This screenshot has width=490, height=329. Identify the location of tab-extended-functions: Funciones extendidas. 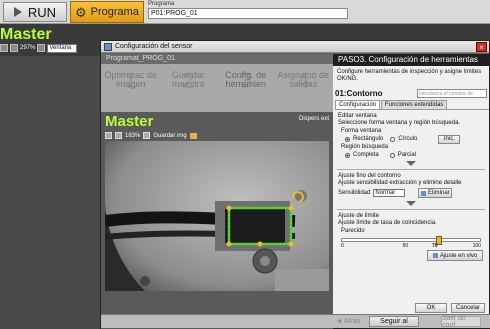
(414, 104).